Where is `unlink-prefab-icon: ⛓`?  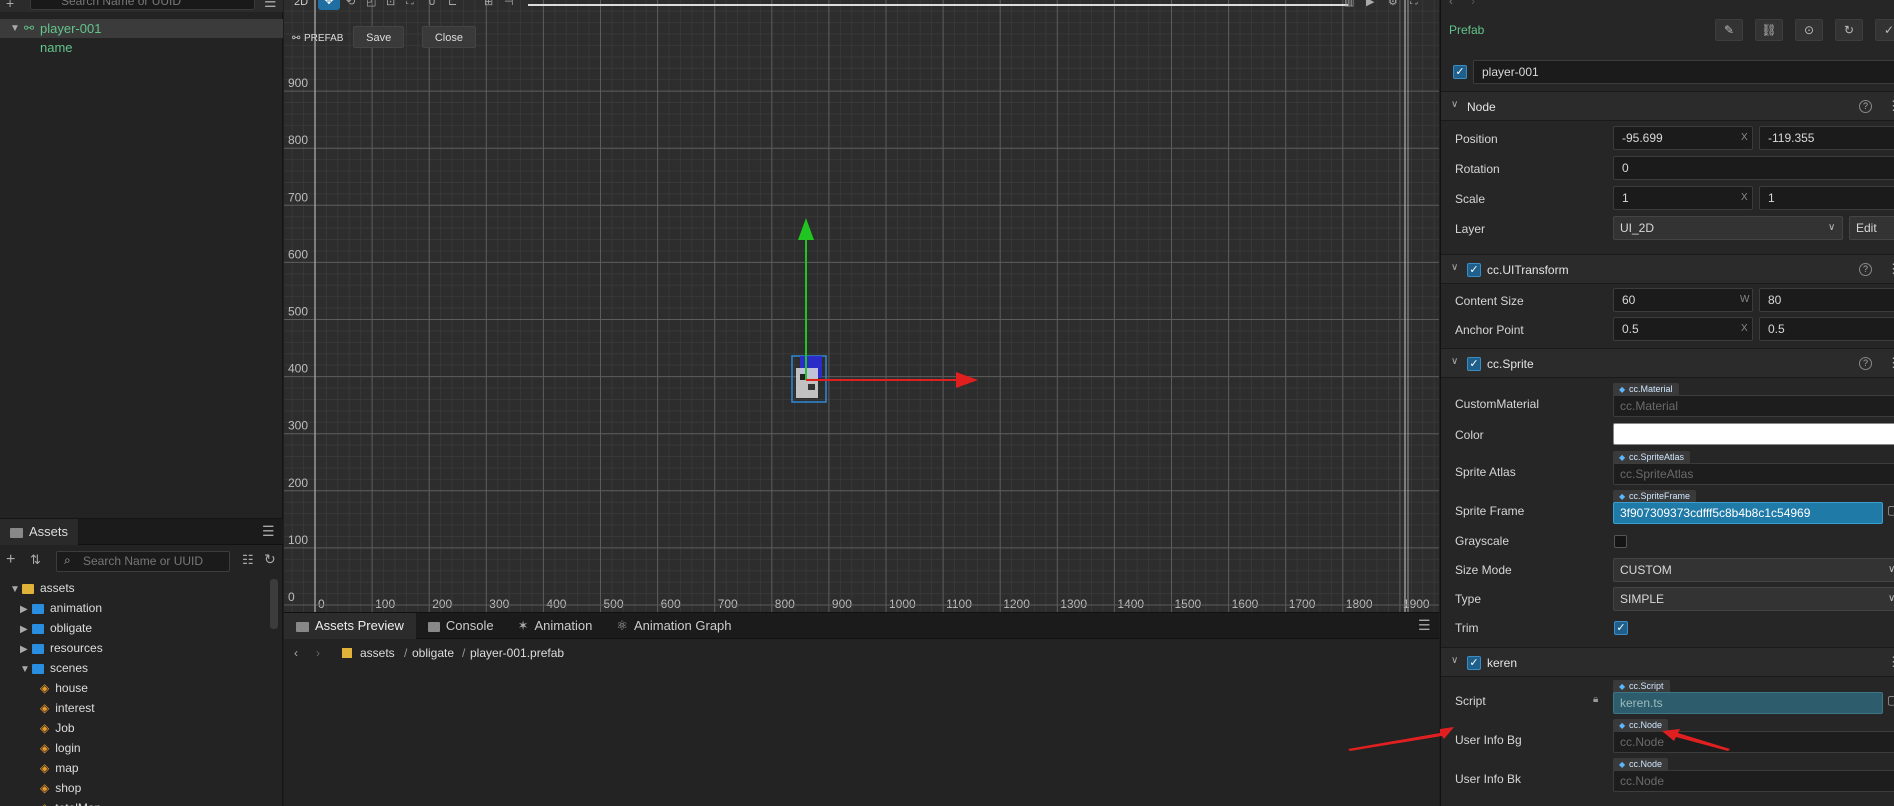 unlink-prefab-icon: ⛓ is located at coordinates (1769, 30).